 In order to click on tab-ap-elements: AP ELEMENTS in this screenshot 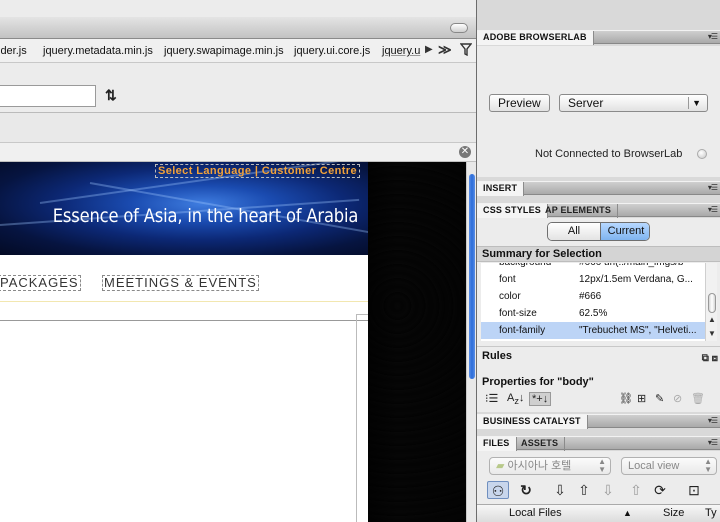, I will do `click(579, 211)`.